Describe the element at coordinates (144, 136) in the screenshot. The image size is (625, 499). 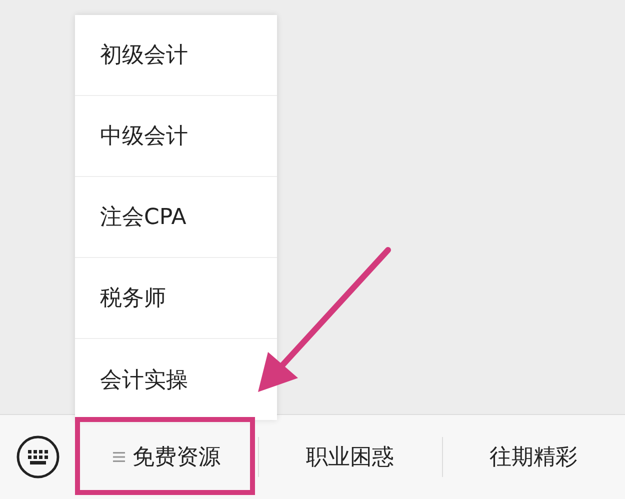
I see `menu-item: 中级会计` at that location.